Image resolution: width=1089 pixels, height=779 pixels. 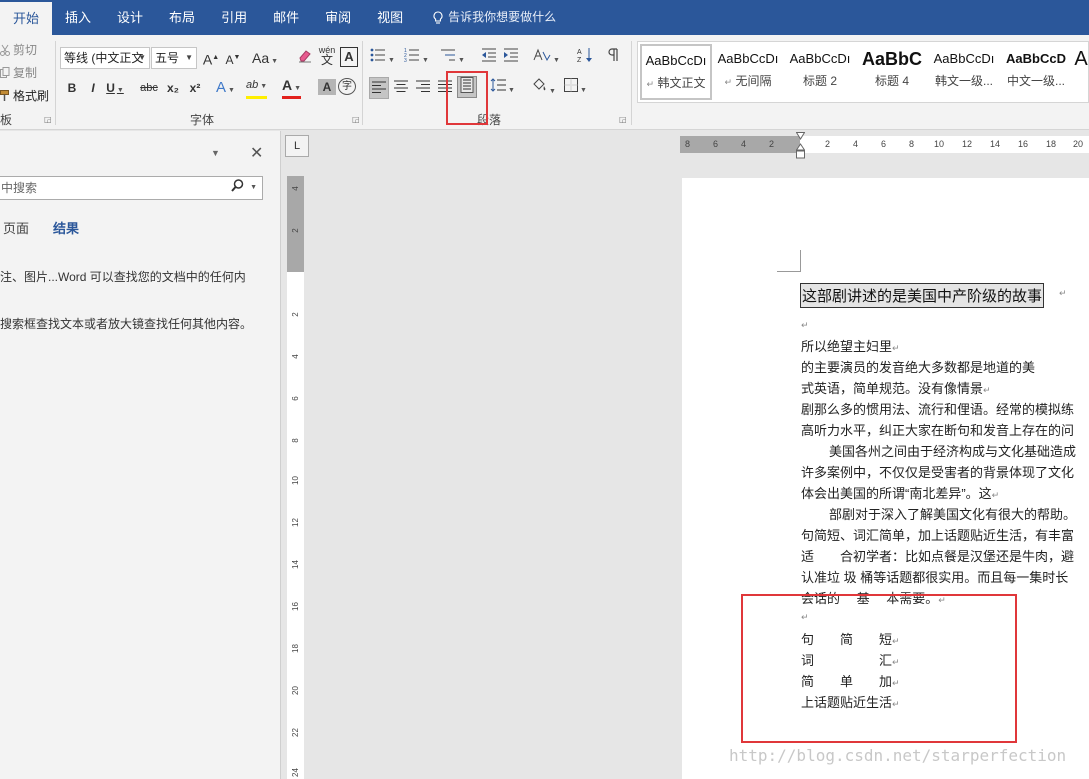 What do you see at coordinates (173, 88) in the screenshot?
I see `subscript-button: x₂` at bounding box center [173, 88].